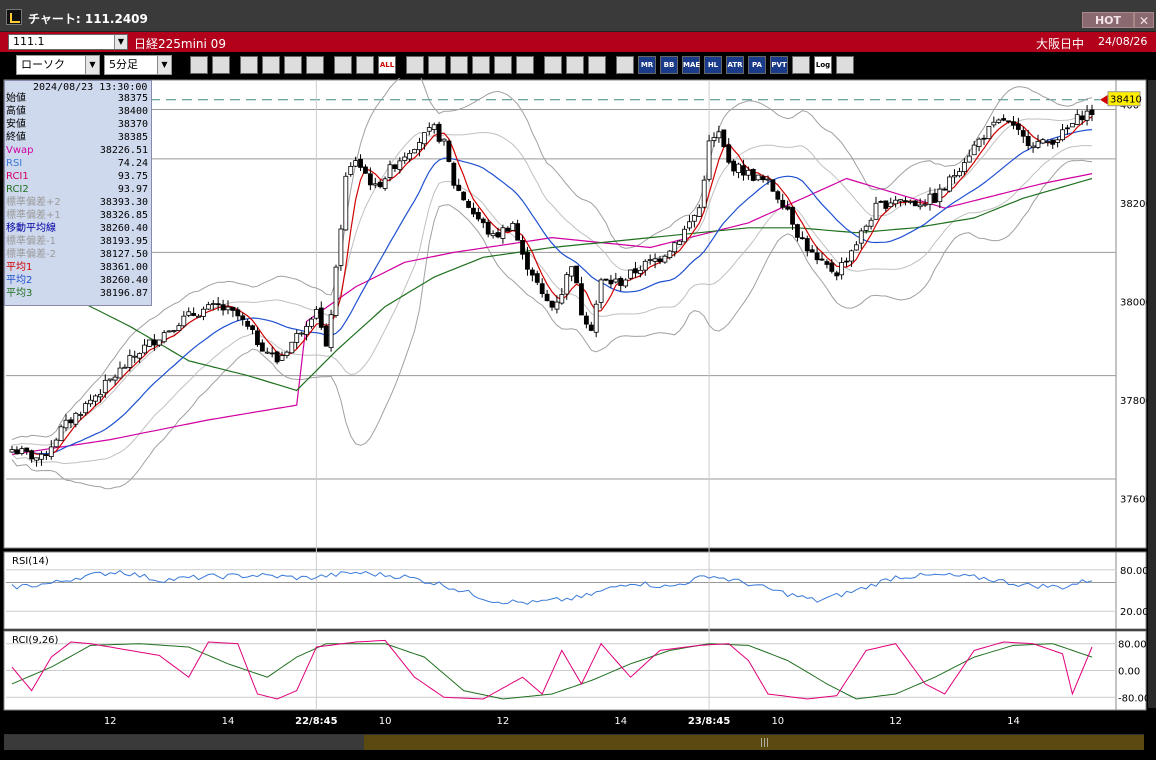 The image size is (1156, 760). I want to click on chart-type-select: ローソク ▼, so click(58, 65).